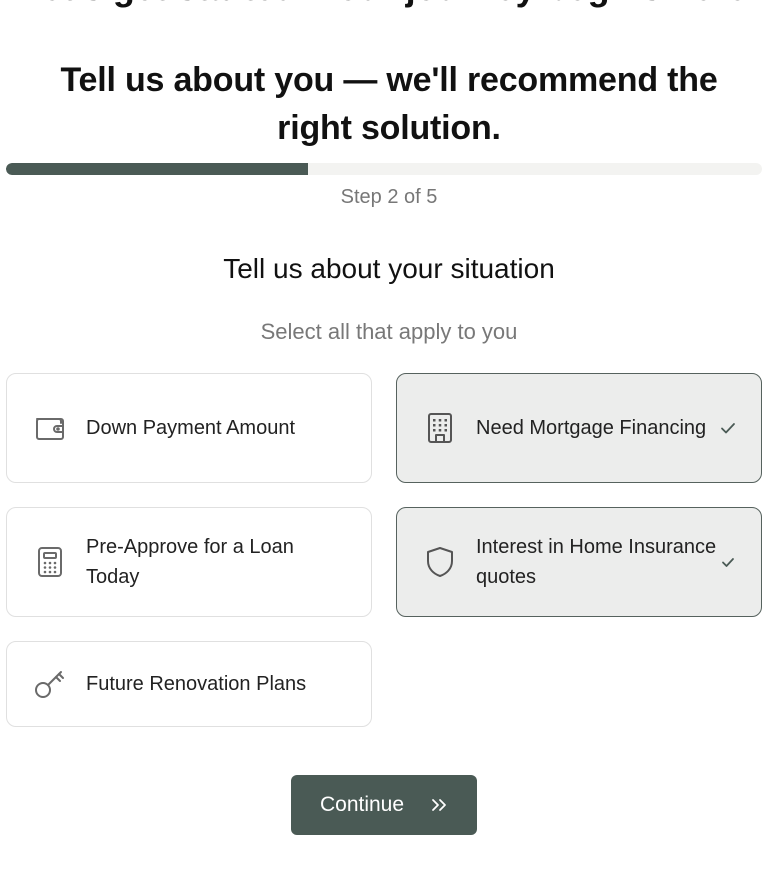 The height and width of the screenshot is (878, 778). I want to click on option-card-down-payment: Down Payment Amount, so click(189, 428).